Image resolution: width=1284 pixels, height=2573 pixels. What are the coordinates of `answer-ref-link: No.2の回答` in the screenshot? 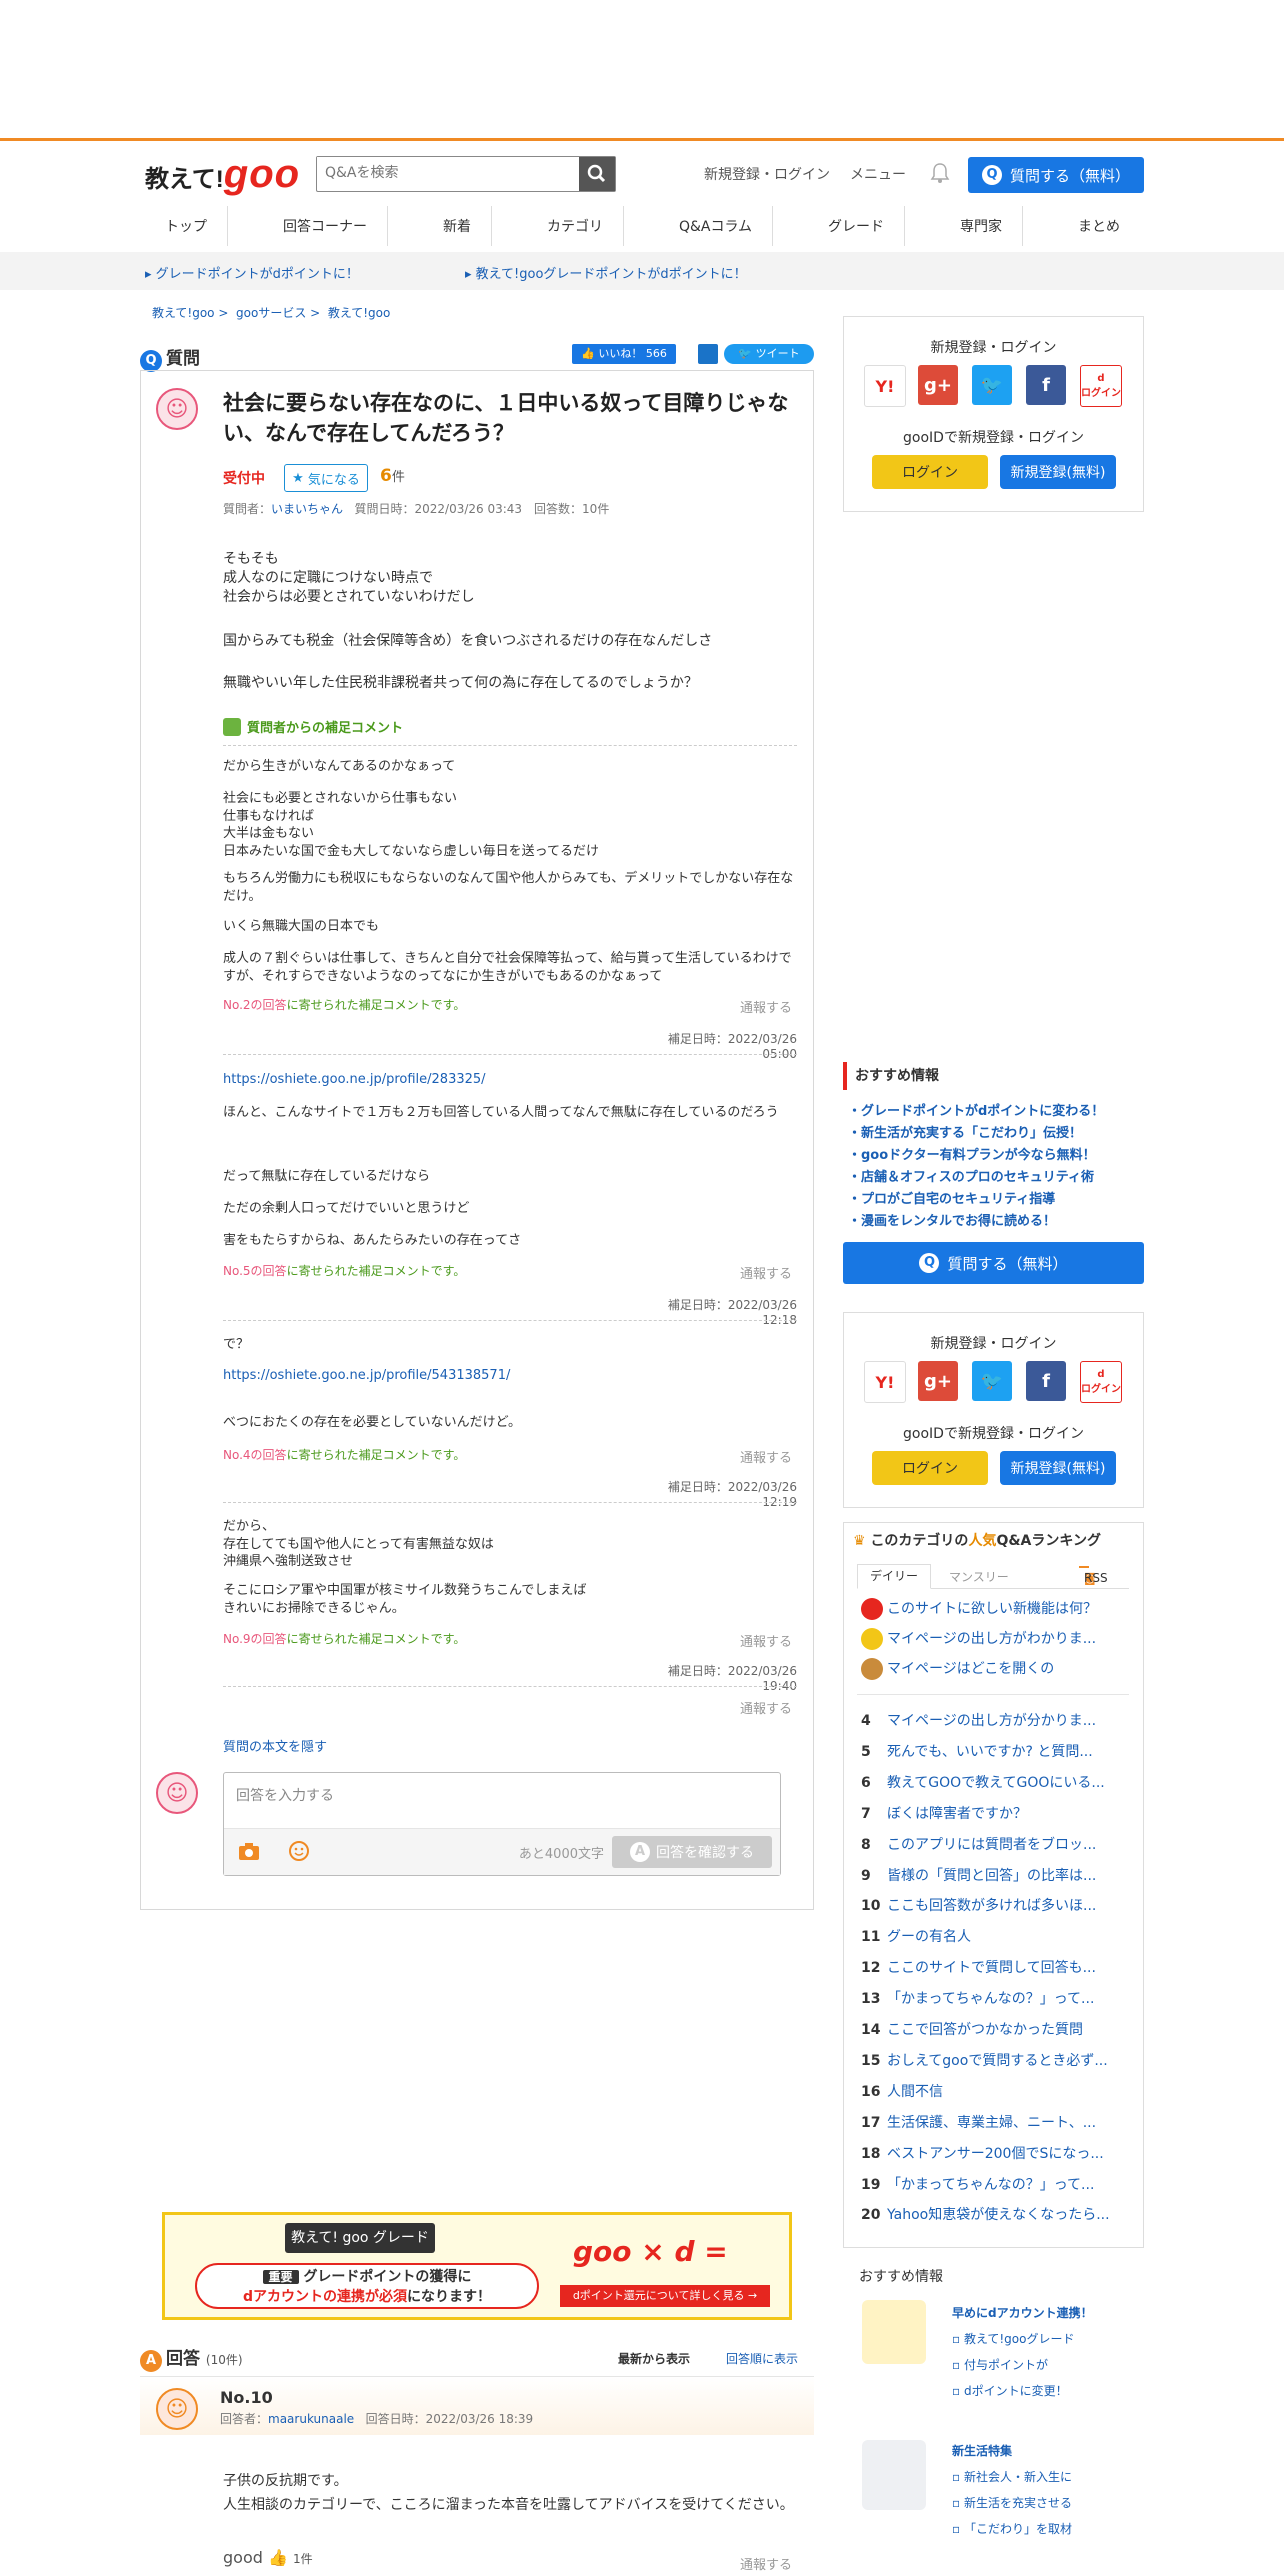 It's located at (255, 1005).